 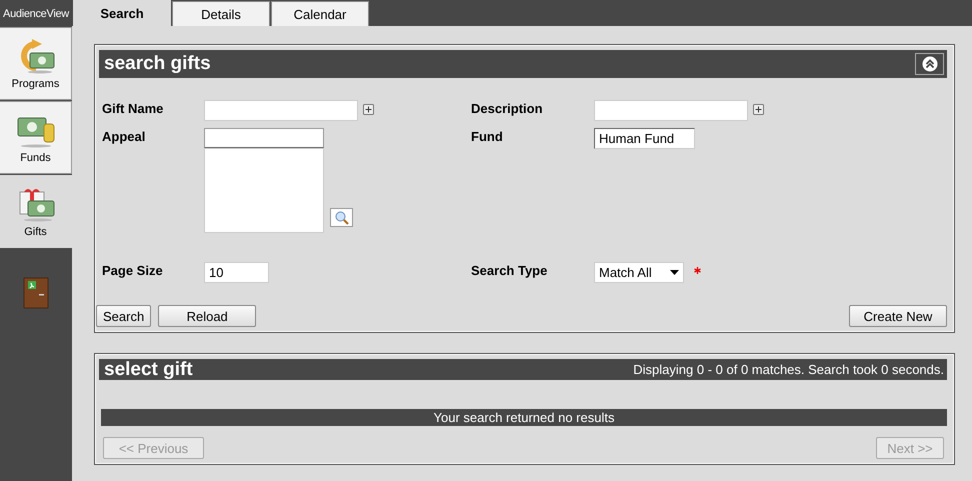 What do you see at coordinates (207, 316) in the screenshot?
I see `button: Reload` at bounding box center [207, 316].